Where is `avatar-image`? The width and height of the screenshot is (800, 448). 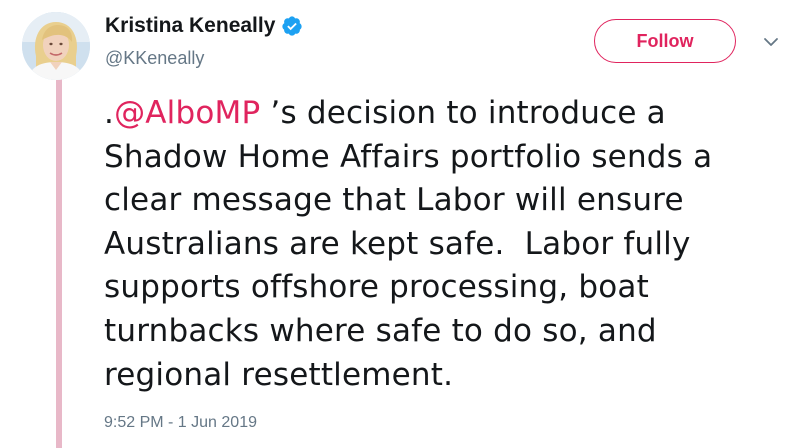 avatar-image is located at coordinates (56, 46).